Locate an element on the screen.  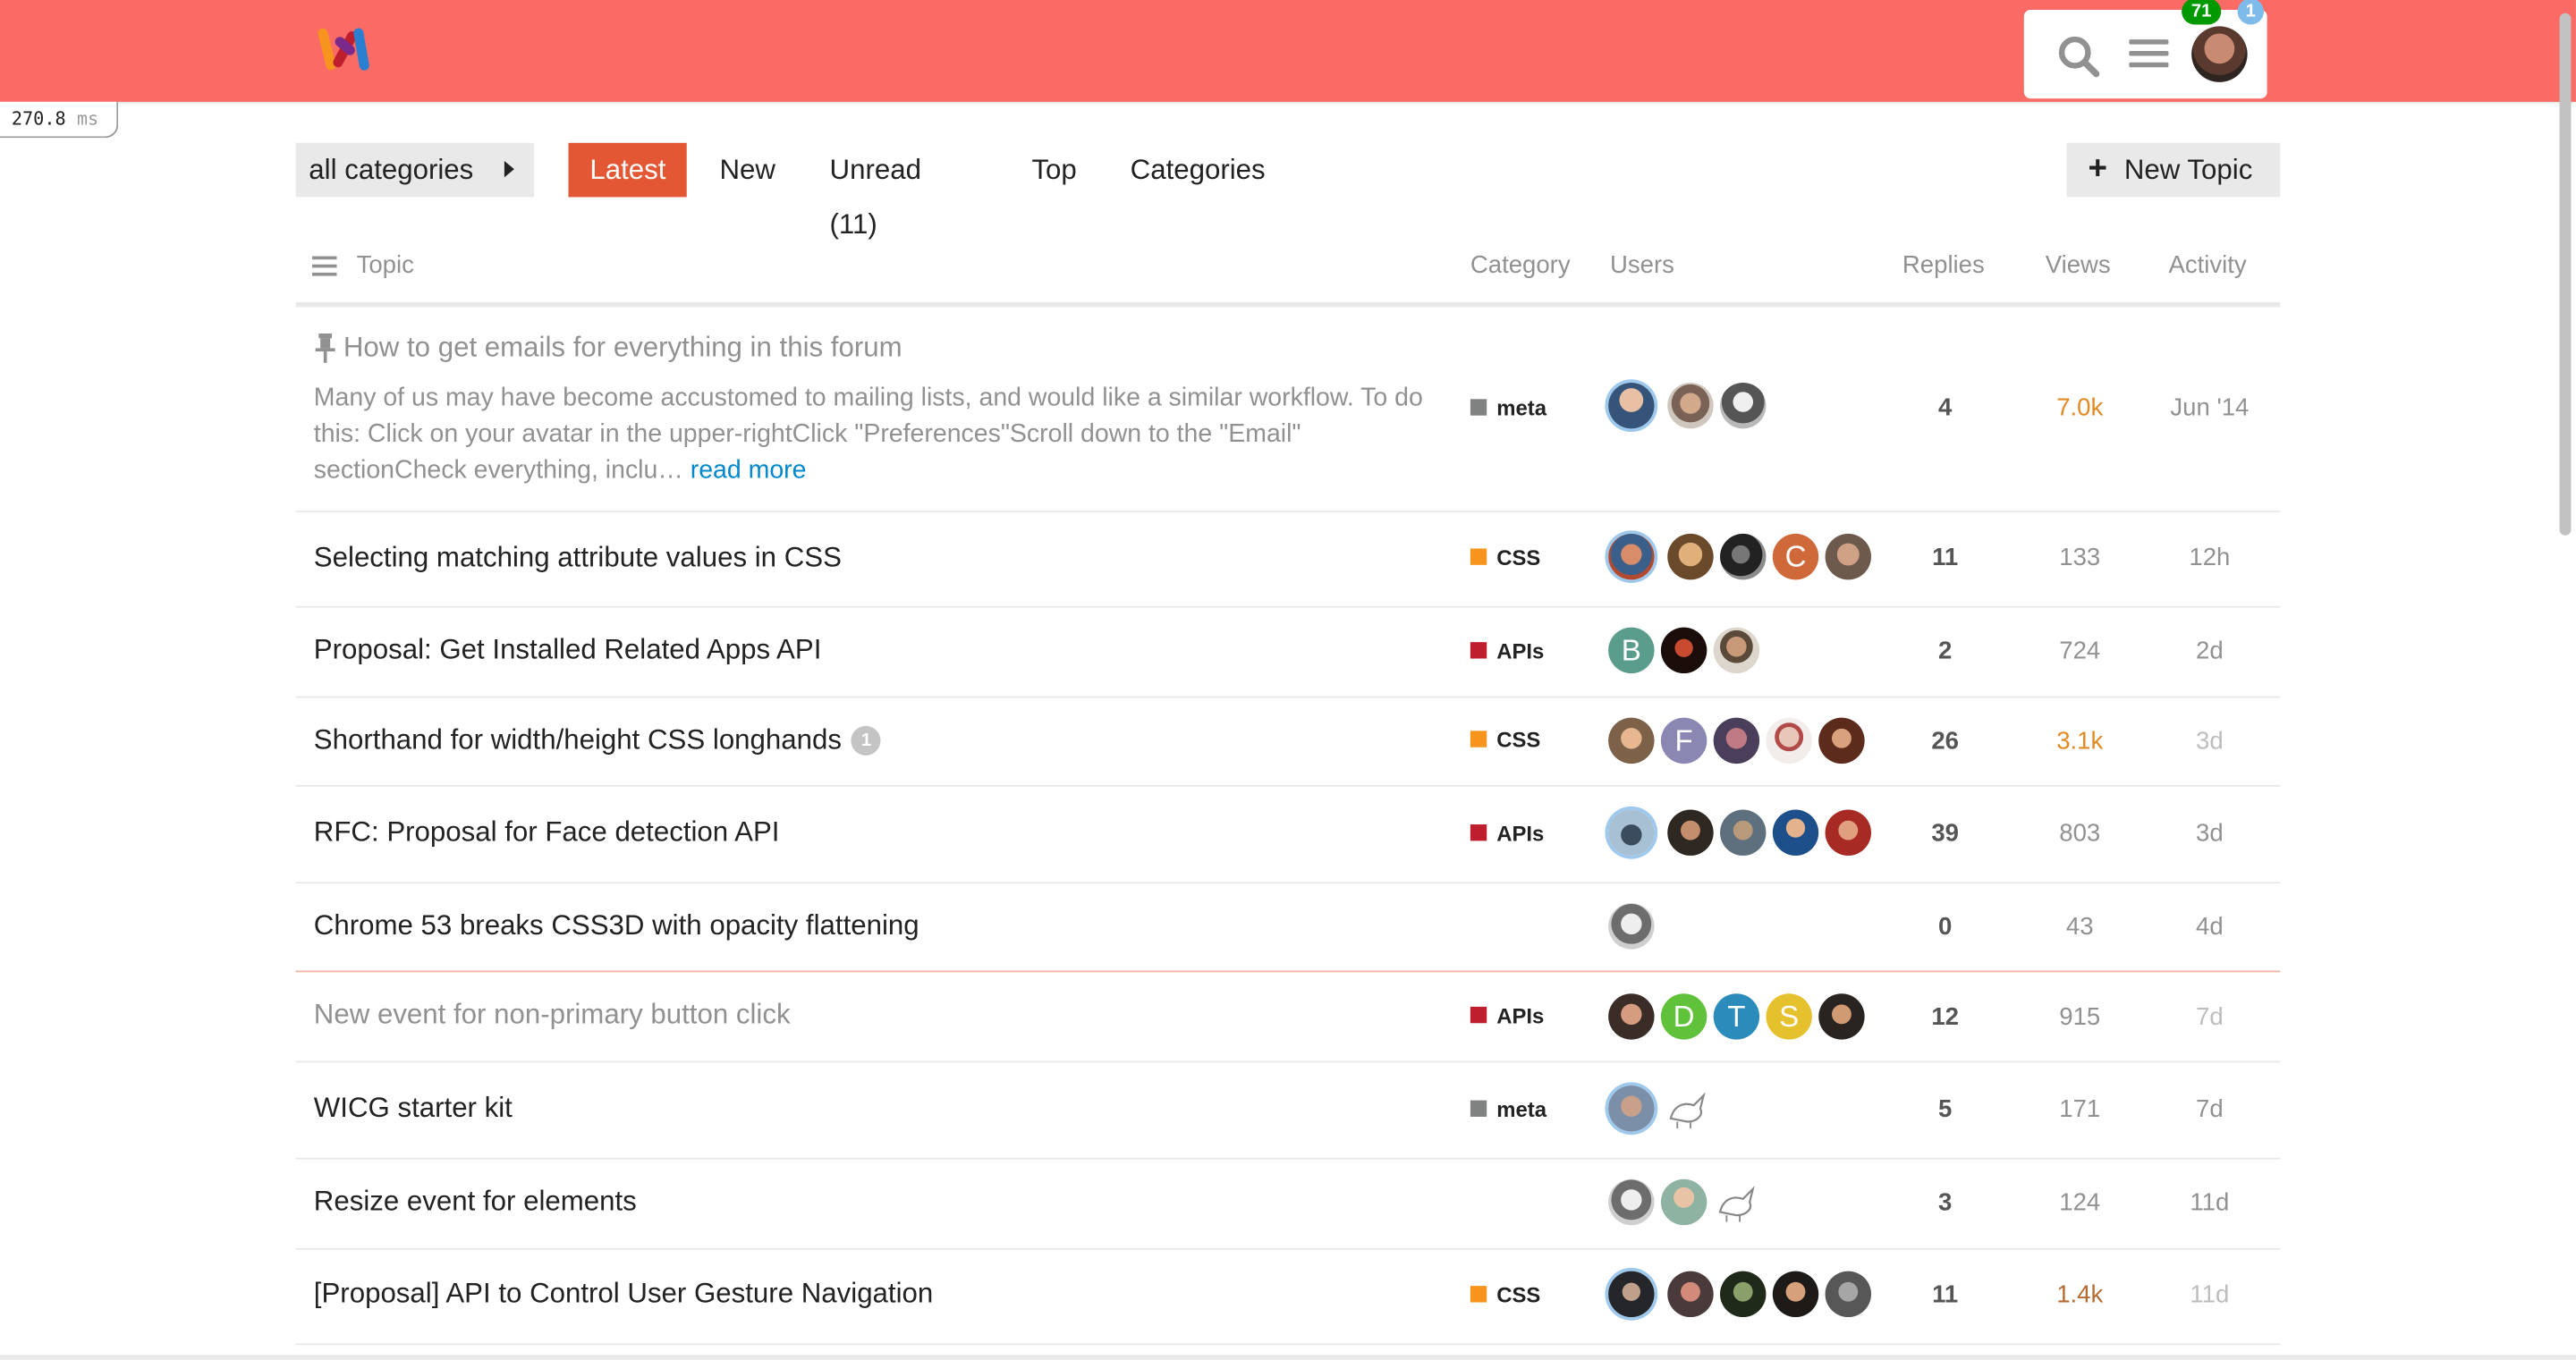
col-header-views: Views is located at coordinates (2078, 265).